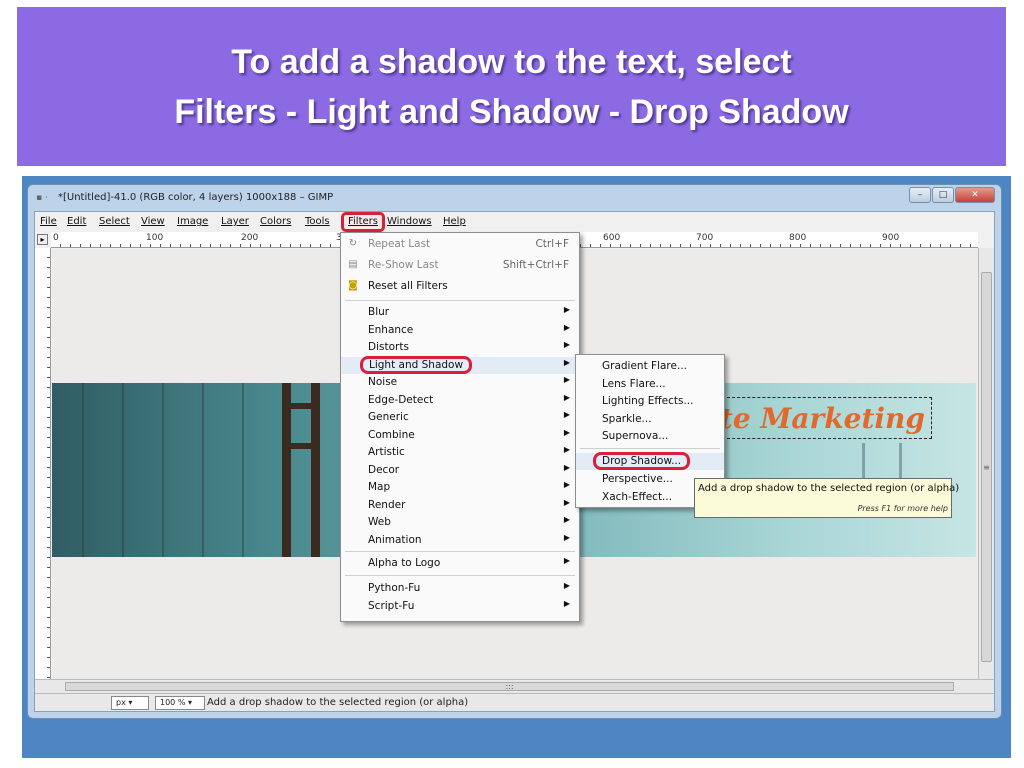 This screenshot has width=1024, height=768. What do you see at coordinates (301, 406) in the screenshot?
I see `tower-crossbar` at bounding box center [301, 406].